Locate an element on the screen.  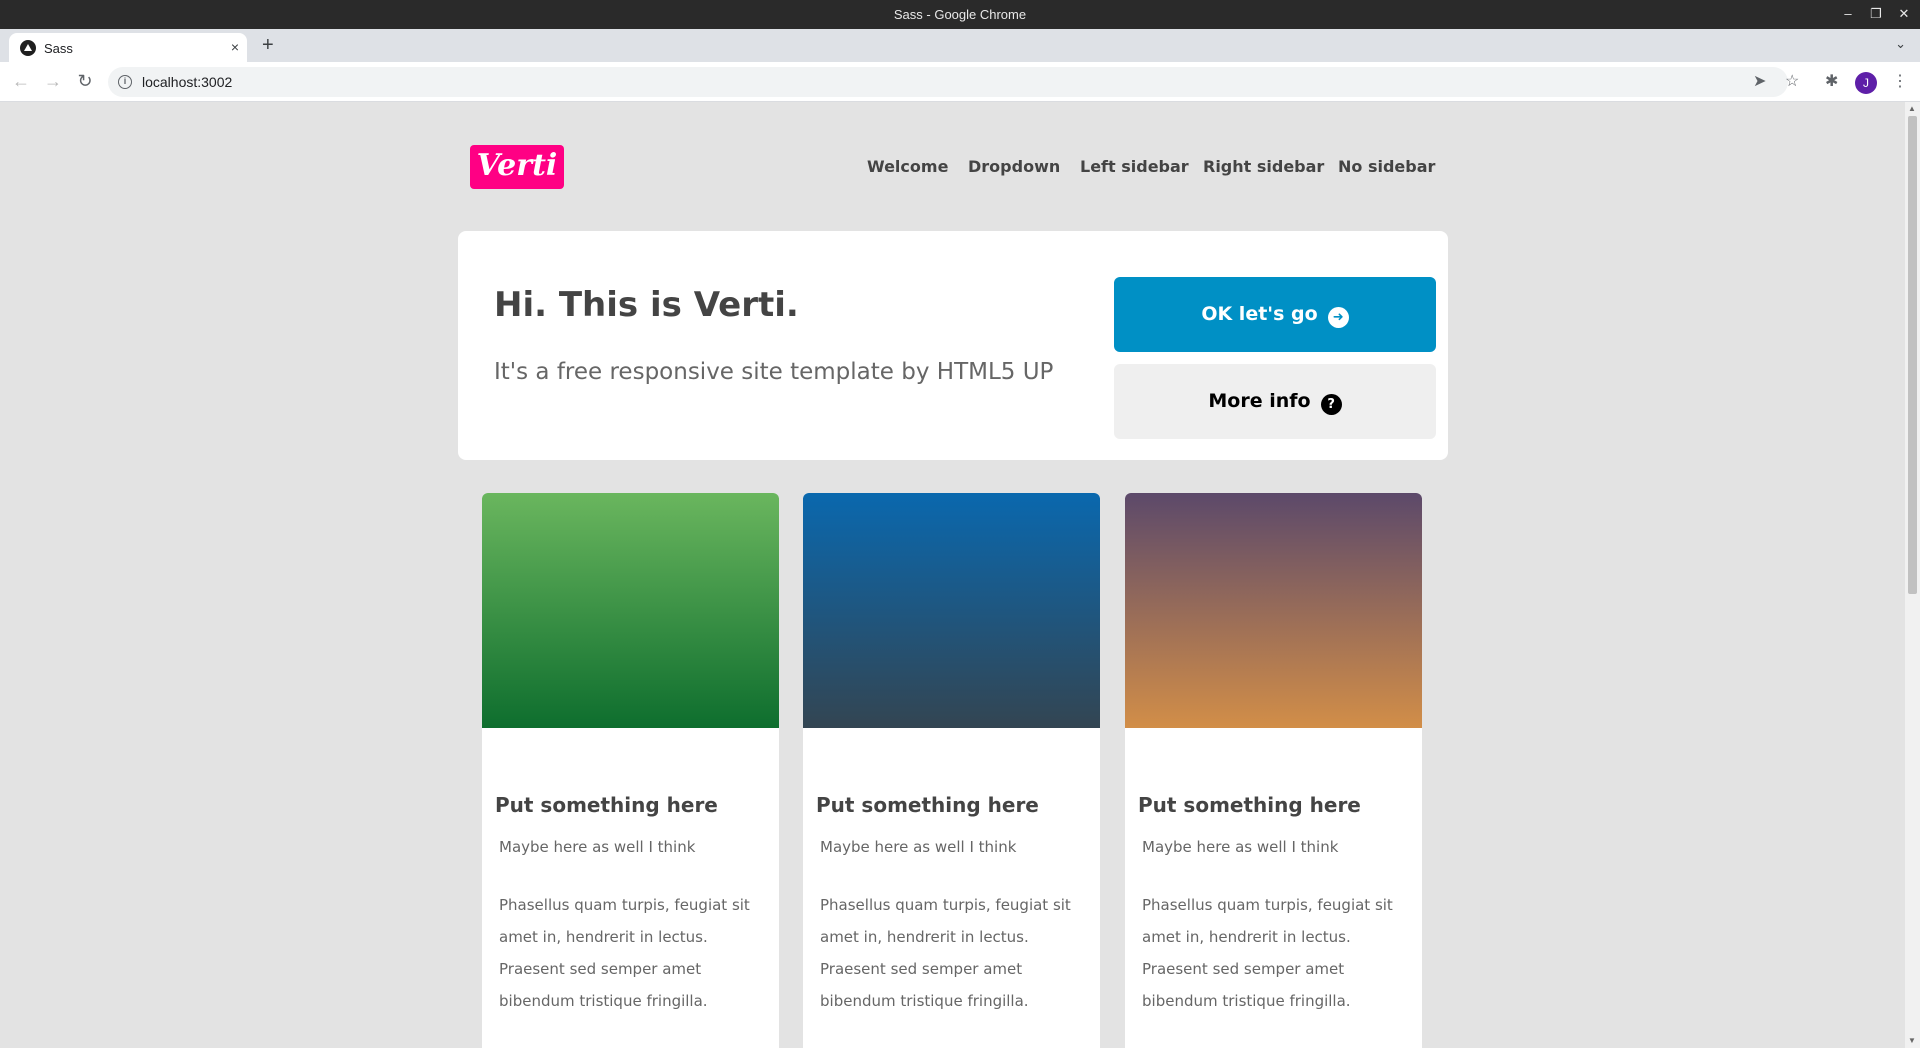
site-logo: Verti is located at coordinates (517, 167).